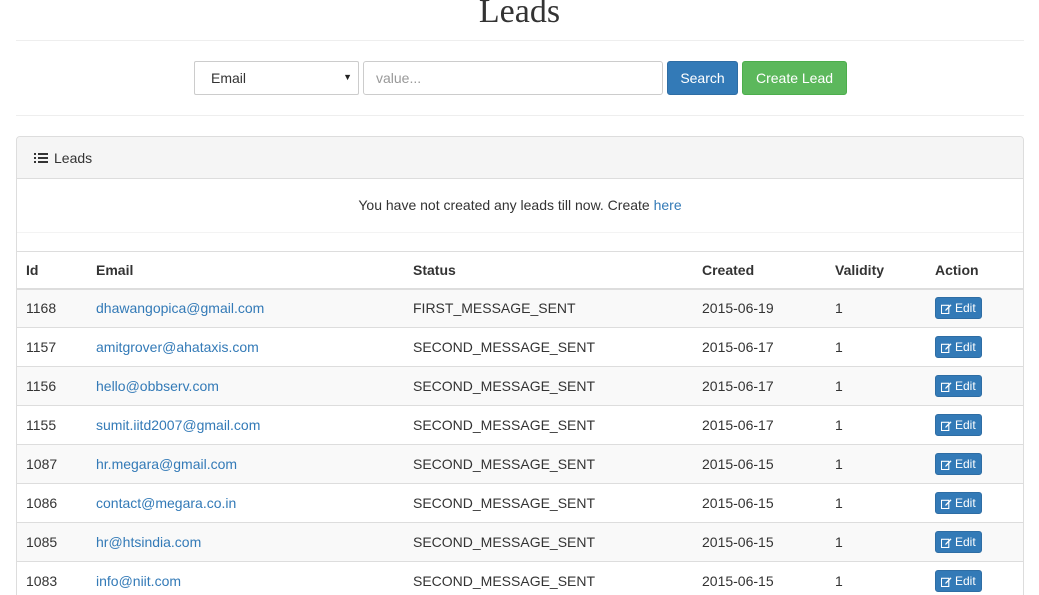  I want to click on cell-id: 1156, so click(52, 386).